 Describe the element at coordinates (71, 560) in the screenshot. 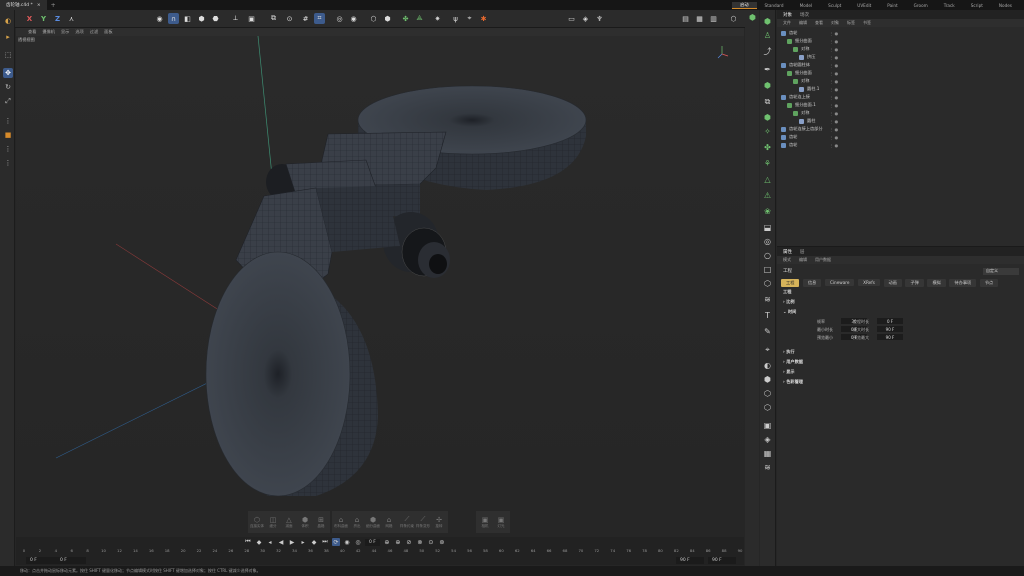

I see `preview-start-field: 0 F` at that location.